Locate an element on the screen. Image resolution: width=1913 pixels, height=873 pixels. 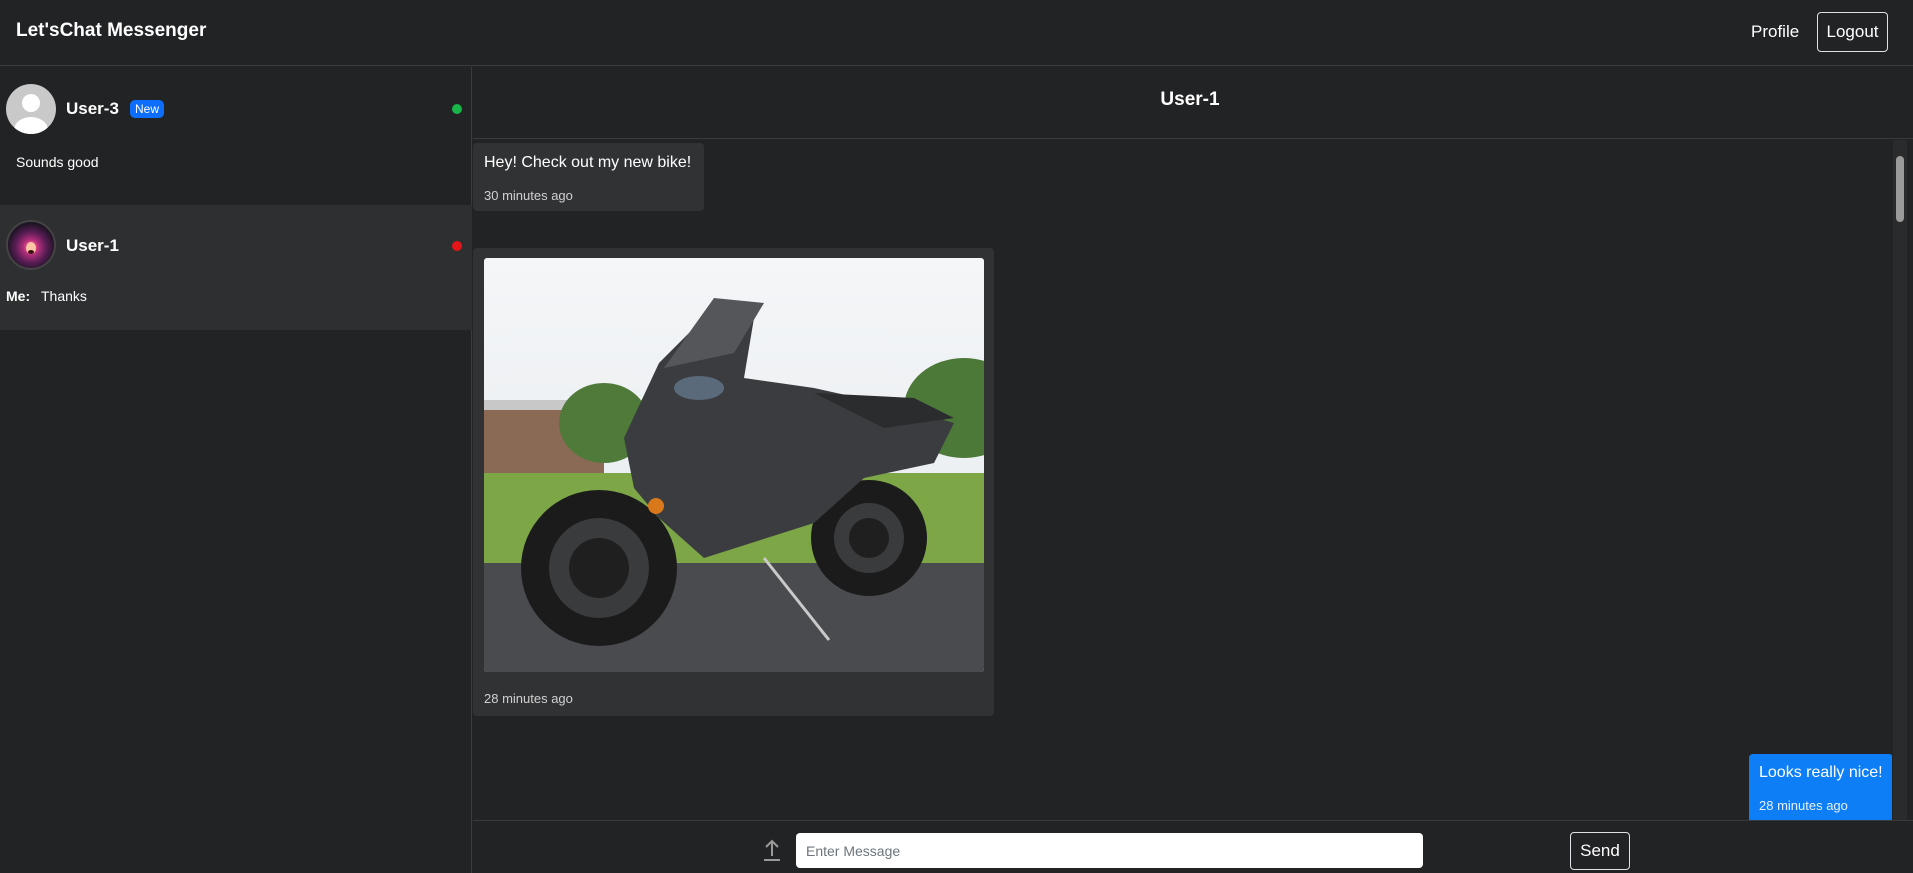
chat-header: User-1 is located at coordinates (1193, 103).